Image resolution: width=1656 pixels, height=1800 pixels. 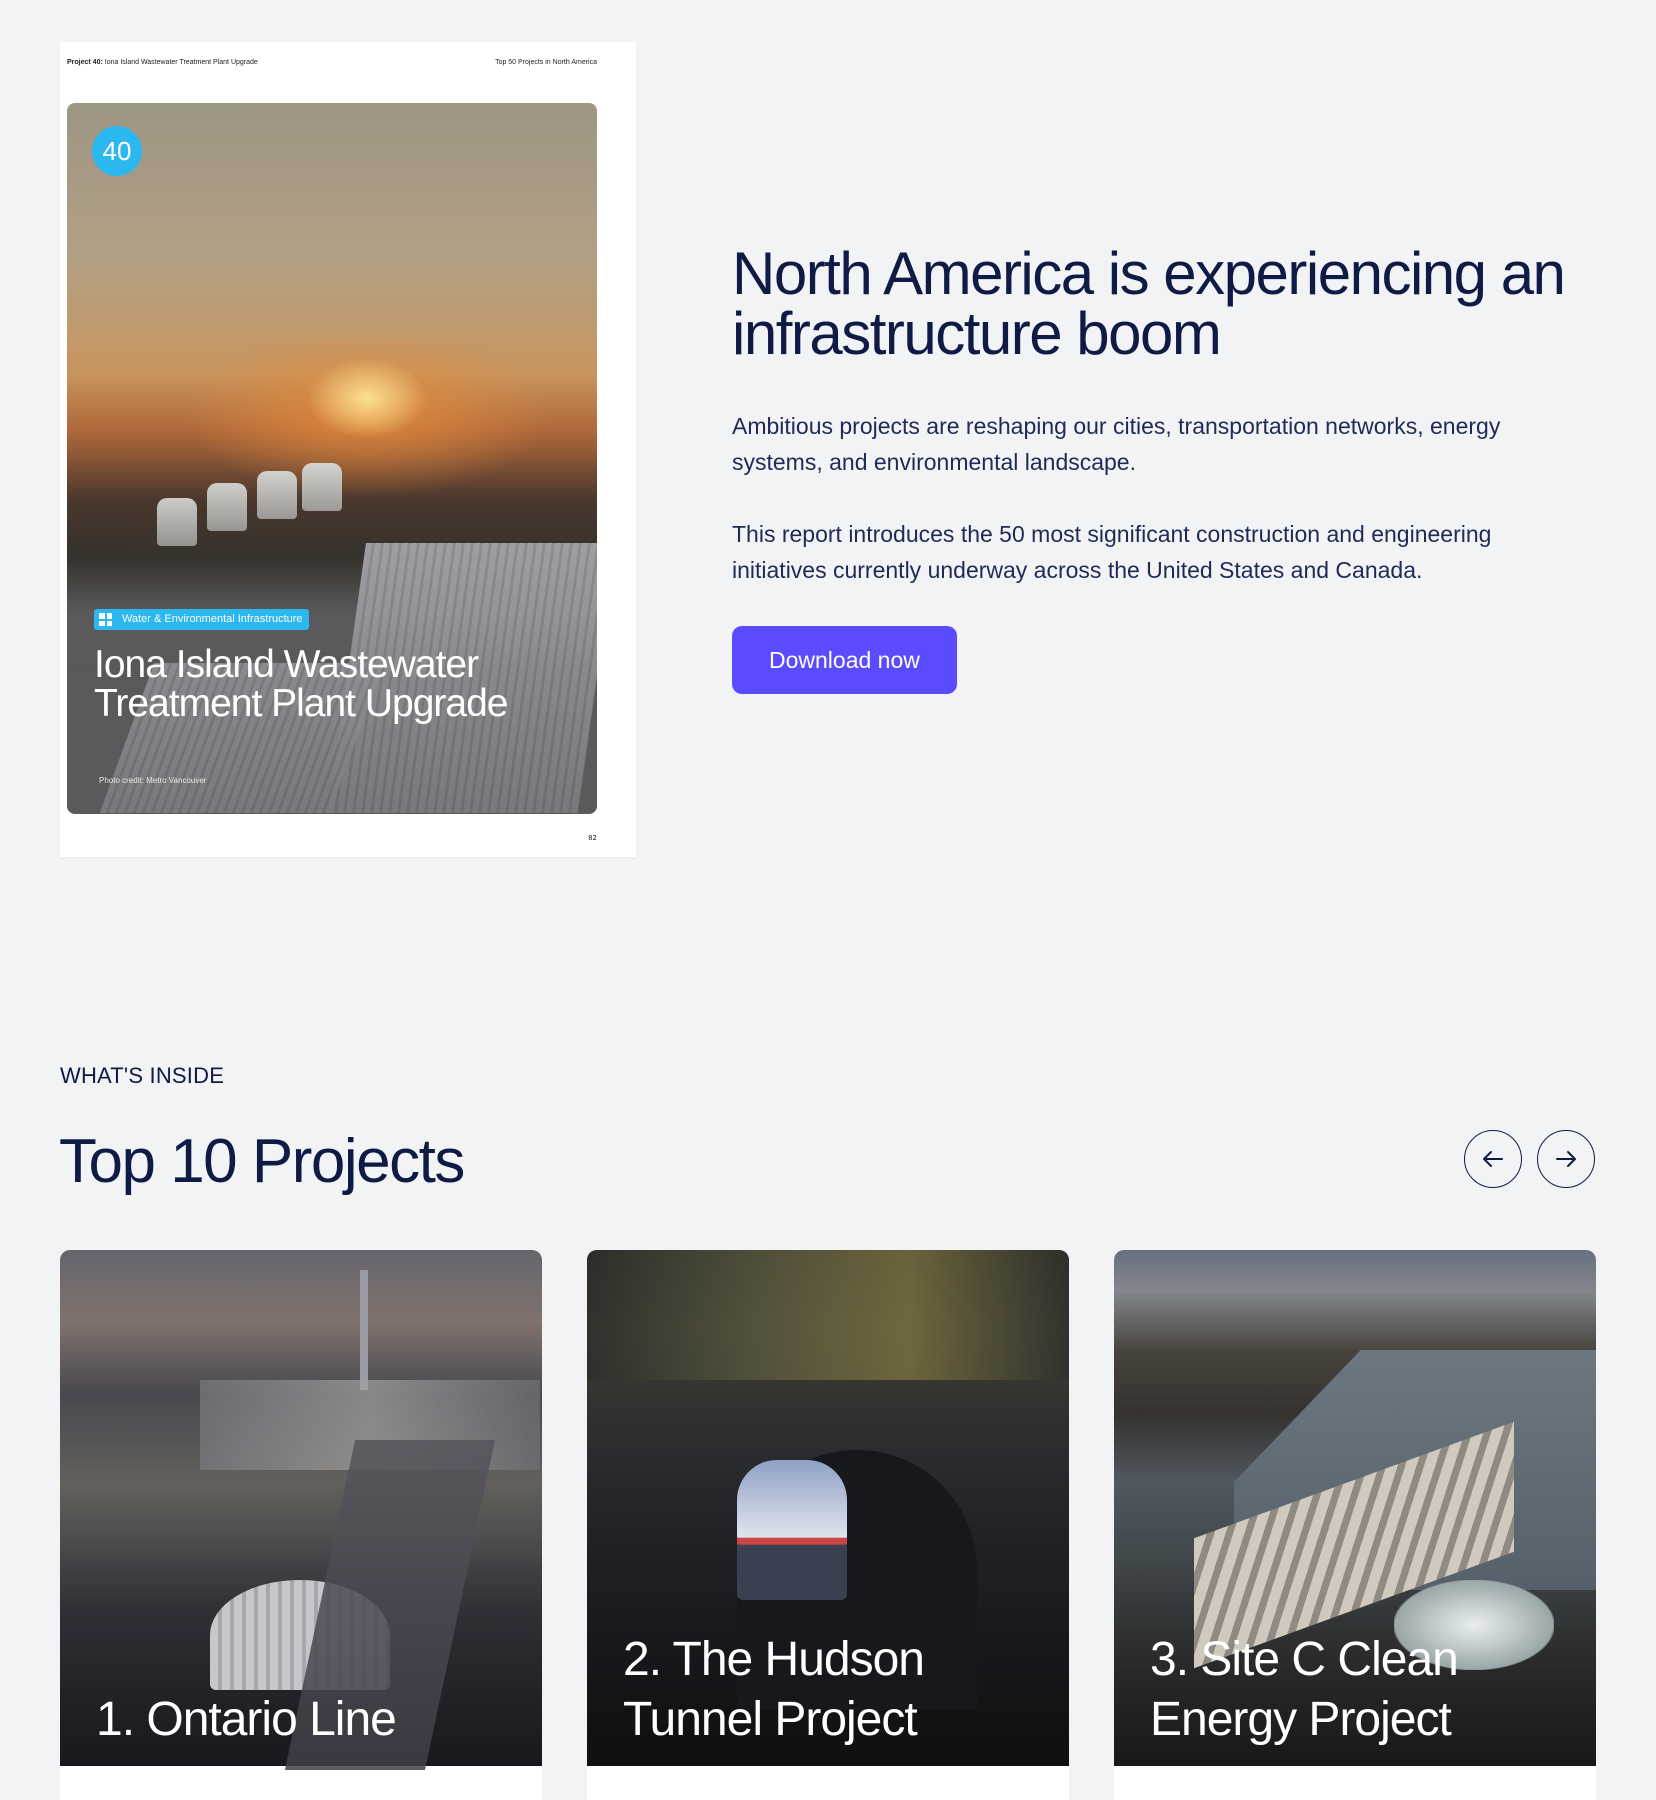 I want to click on category-label: Water & Environmental Infrastructure, so click(x=212, y=619).